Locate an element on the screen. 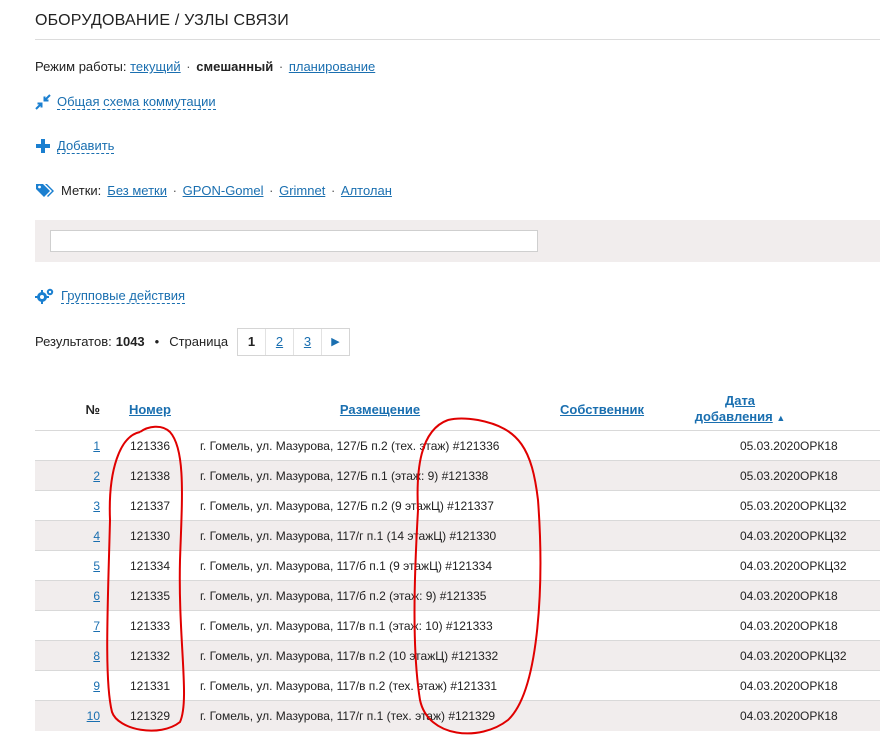 This screenshot has height=744, width=880. row-index-cell: 10 is located at coordinates (67, 716).